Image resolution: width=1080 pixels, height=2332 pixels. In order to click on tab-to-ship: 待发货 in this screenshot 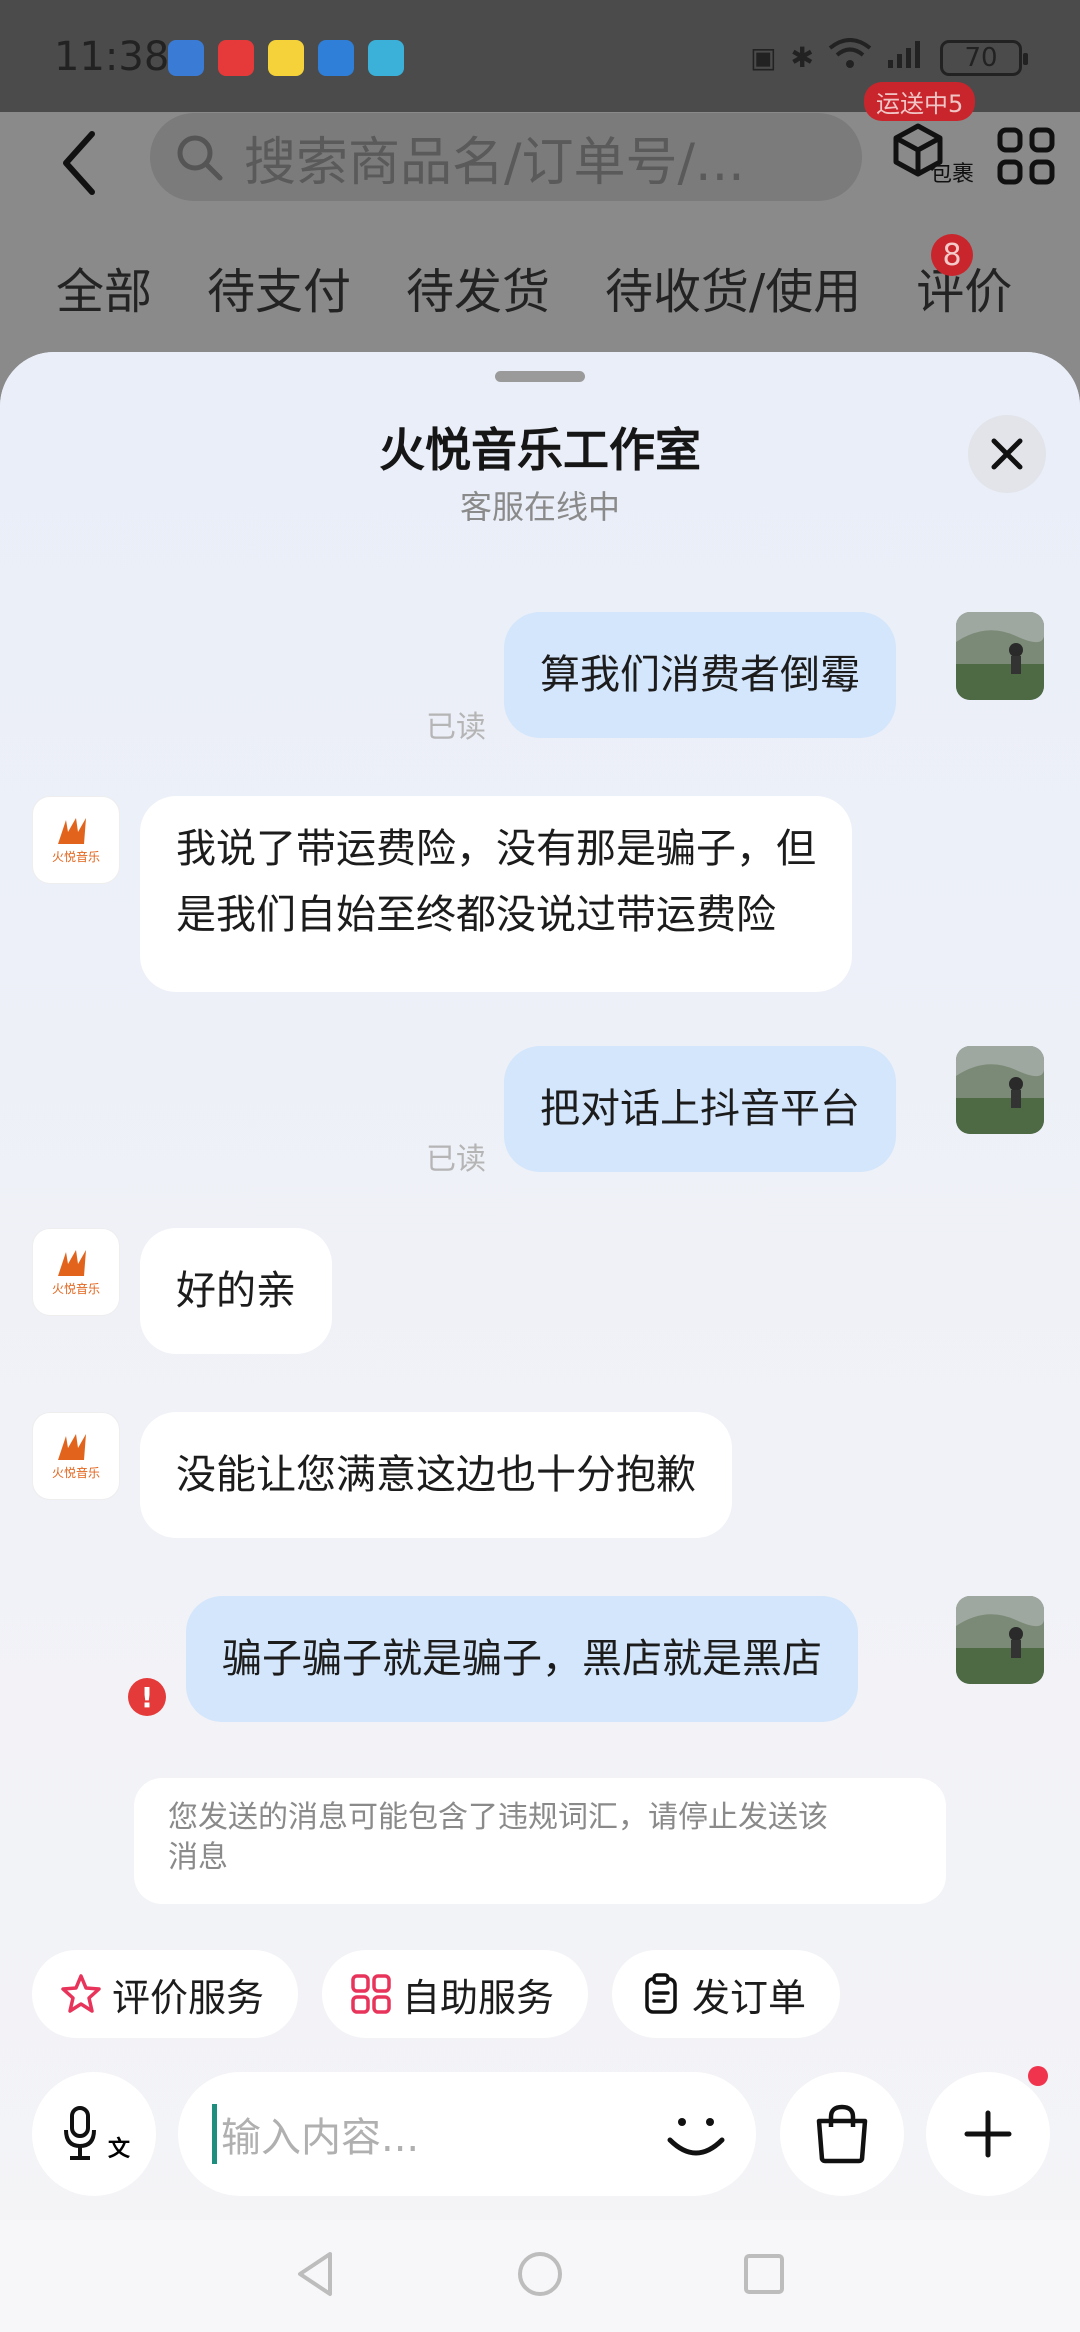, I will do `click(478, 292)`.